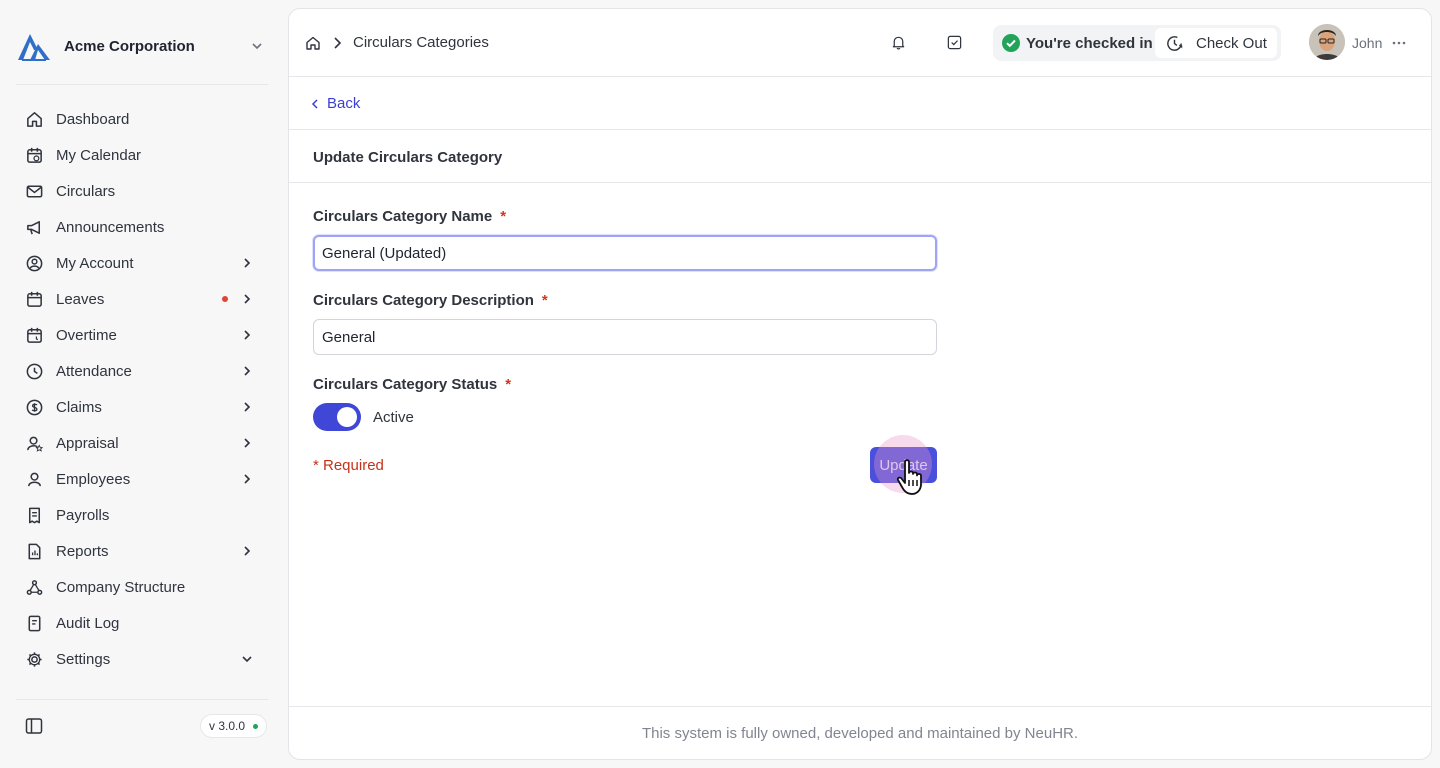 This screenshot has height=768, width=1440. I want to click on back-link: Back, so click(334, 103).